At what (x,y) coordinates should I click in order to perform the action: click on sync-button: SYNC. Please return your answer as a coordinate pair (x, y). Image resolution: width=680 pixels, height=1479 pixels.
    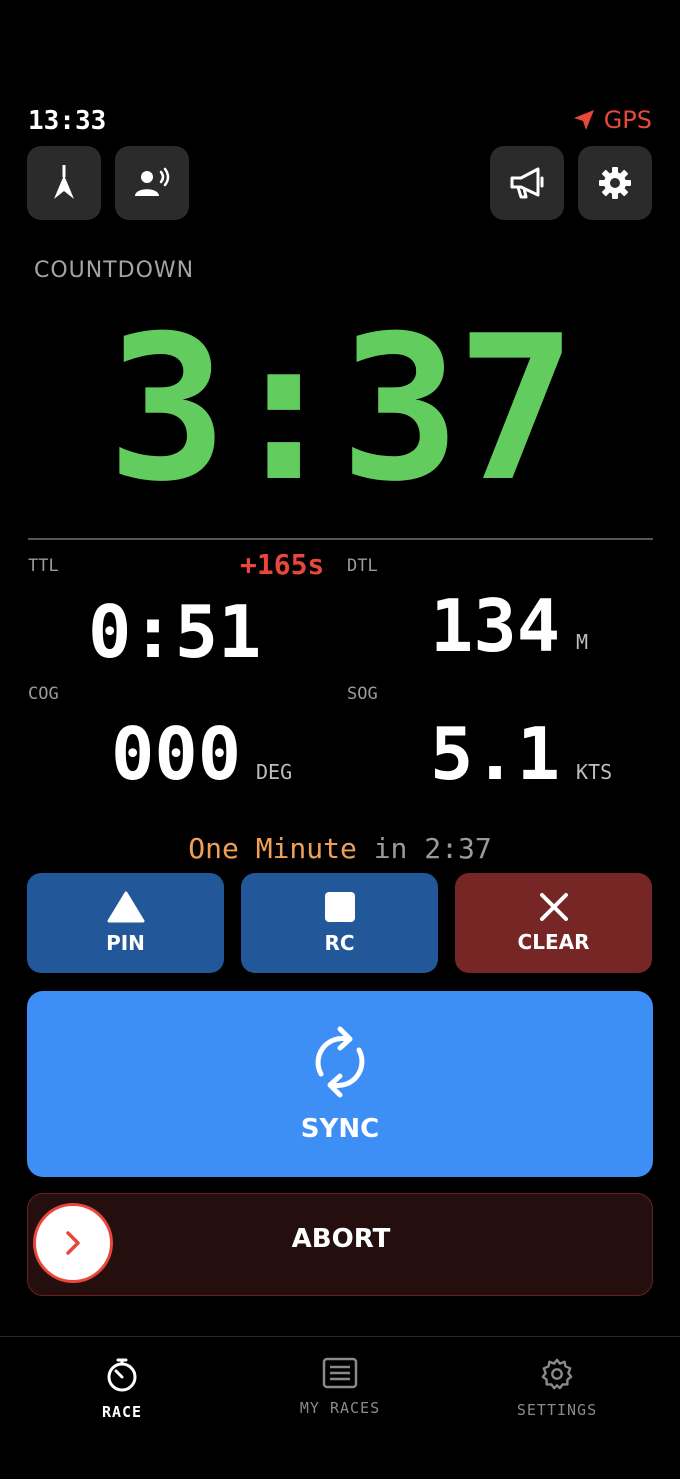
    Looking at the image, I should click on (340, 1084).